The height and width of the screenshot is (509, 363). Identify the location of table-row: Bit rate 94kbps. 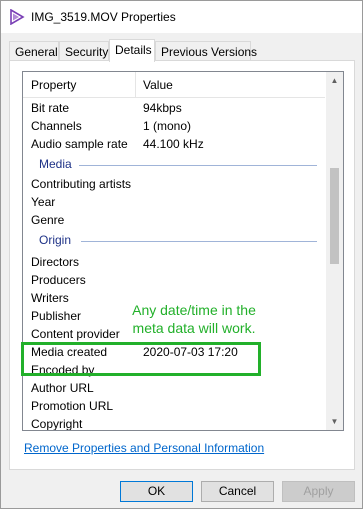
(174, 108).